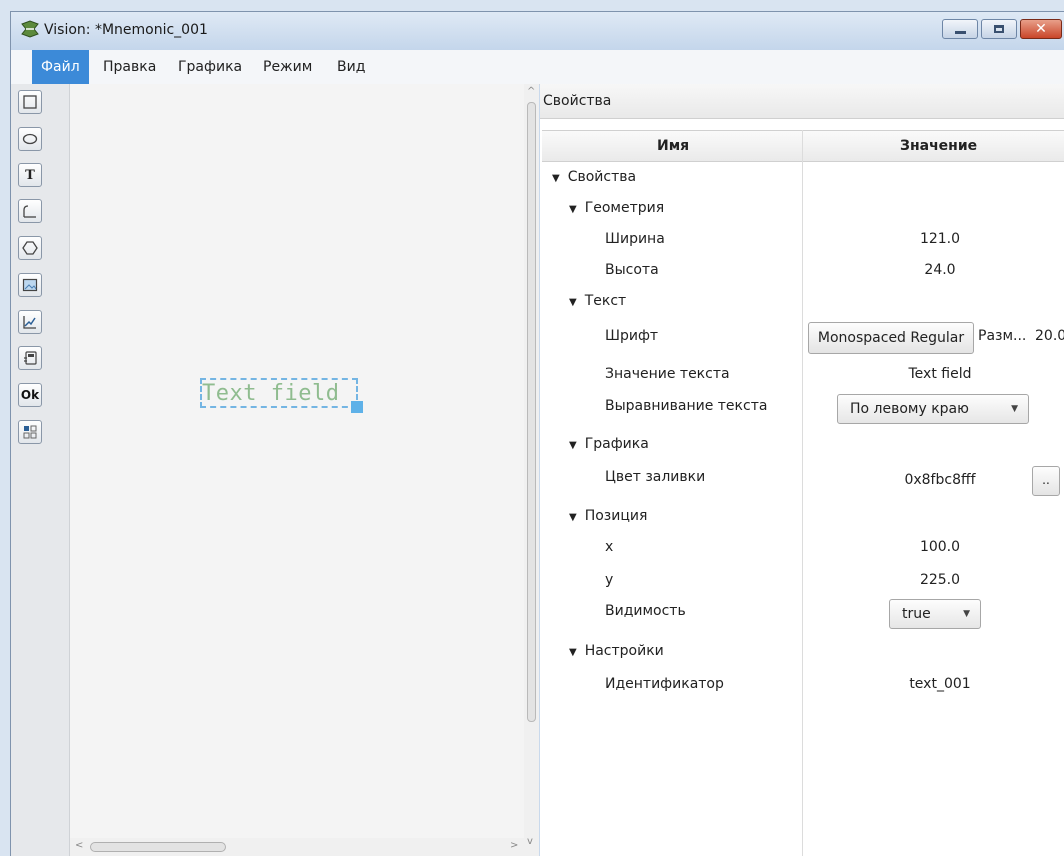  I want to click on text-align-label: Выравнивание текста, so click(686, 406).